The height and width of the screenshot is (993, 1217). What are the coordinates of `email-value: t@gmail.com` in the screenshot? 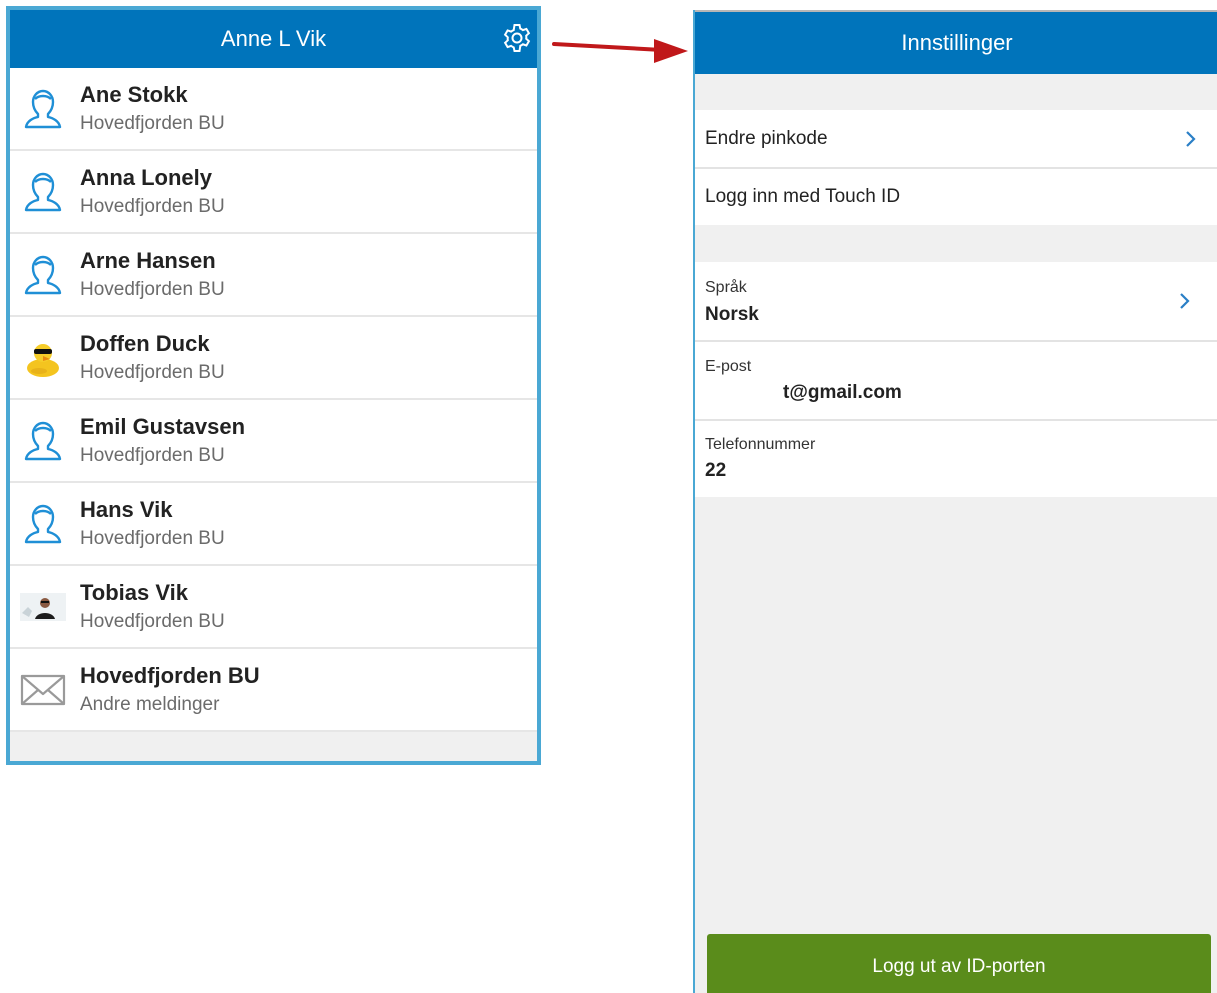 It's located at (842, 392).